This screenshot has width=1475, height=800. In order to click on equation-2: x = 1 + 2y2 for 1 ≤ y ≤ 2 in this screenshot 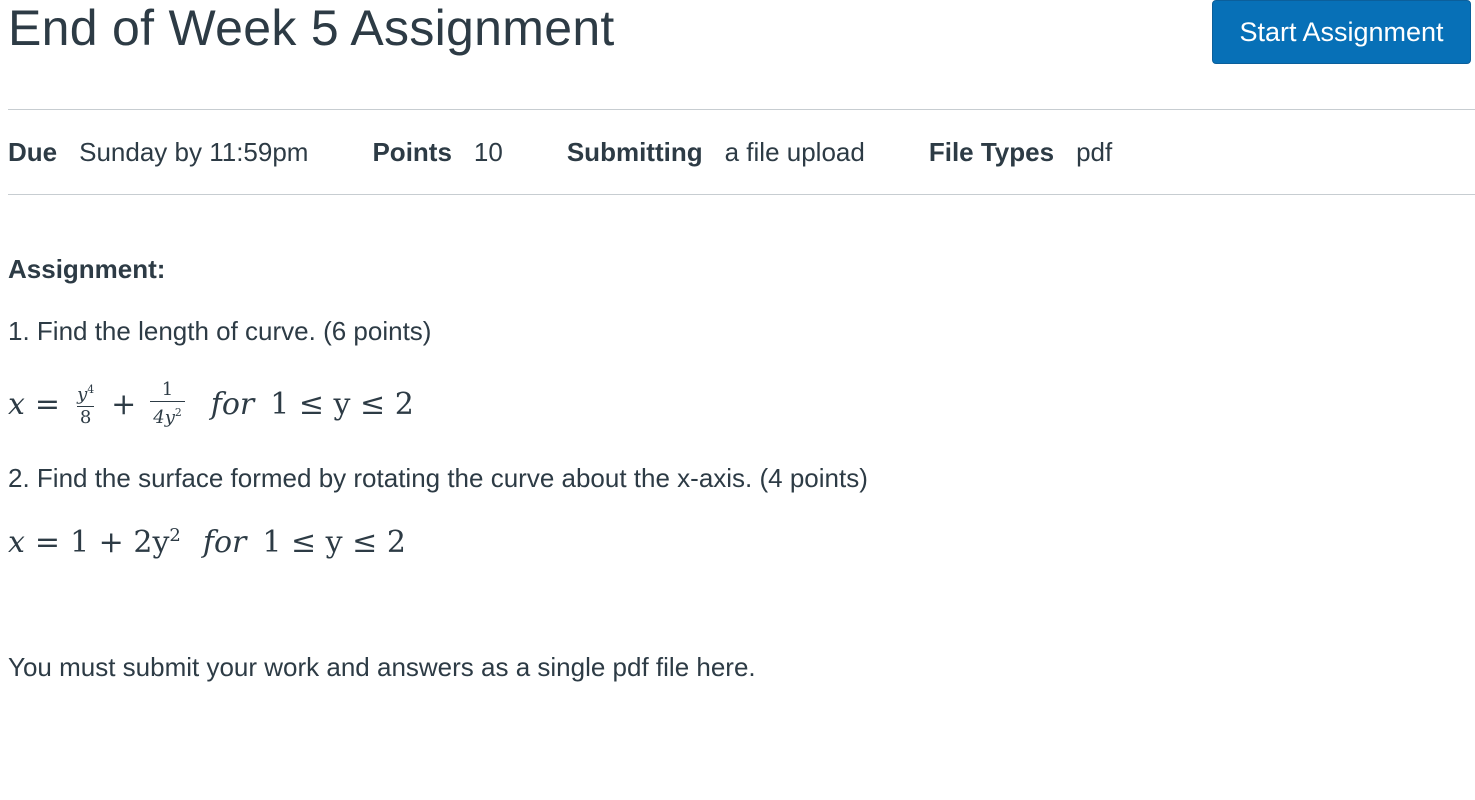, I will do `click(207, 542)`.